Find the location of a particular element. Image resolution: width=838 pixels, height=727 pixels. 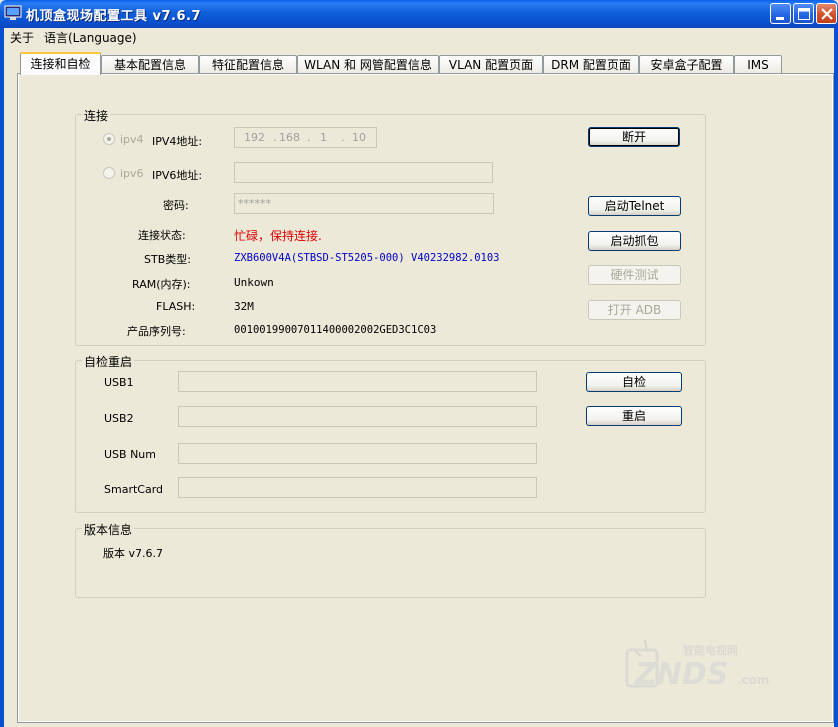

window-title: 机顶盒现场配置工具 v7.6.7 is located at coordinates (114, 16).